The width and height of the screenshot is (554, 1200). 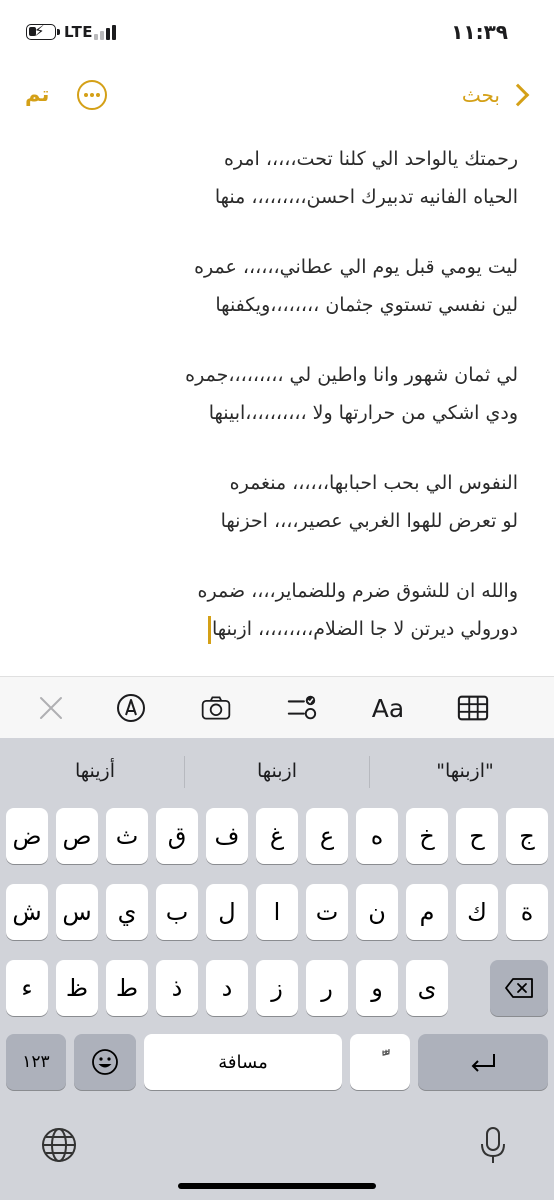 What do you see at coordinates (327, 988) in the screenshot?
I see `key: ر` at bounding box center [327, 988].